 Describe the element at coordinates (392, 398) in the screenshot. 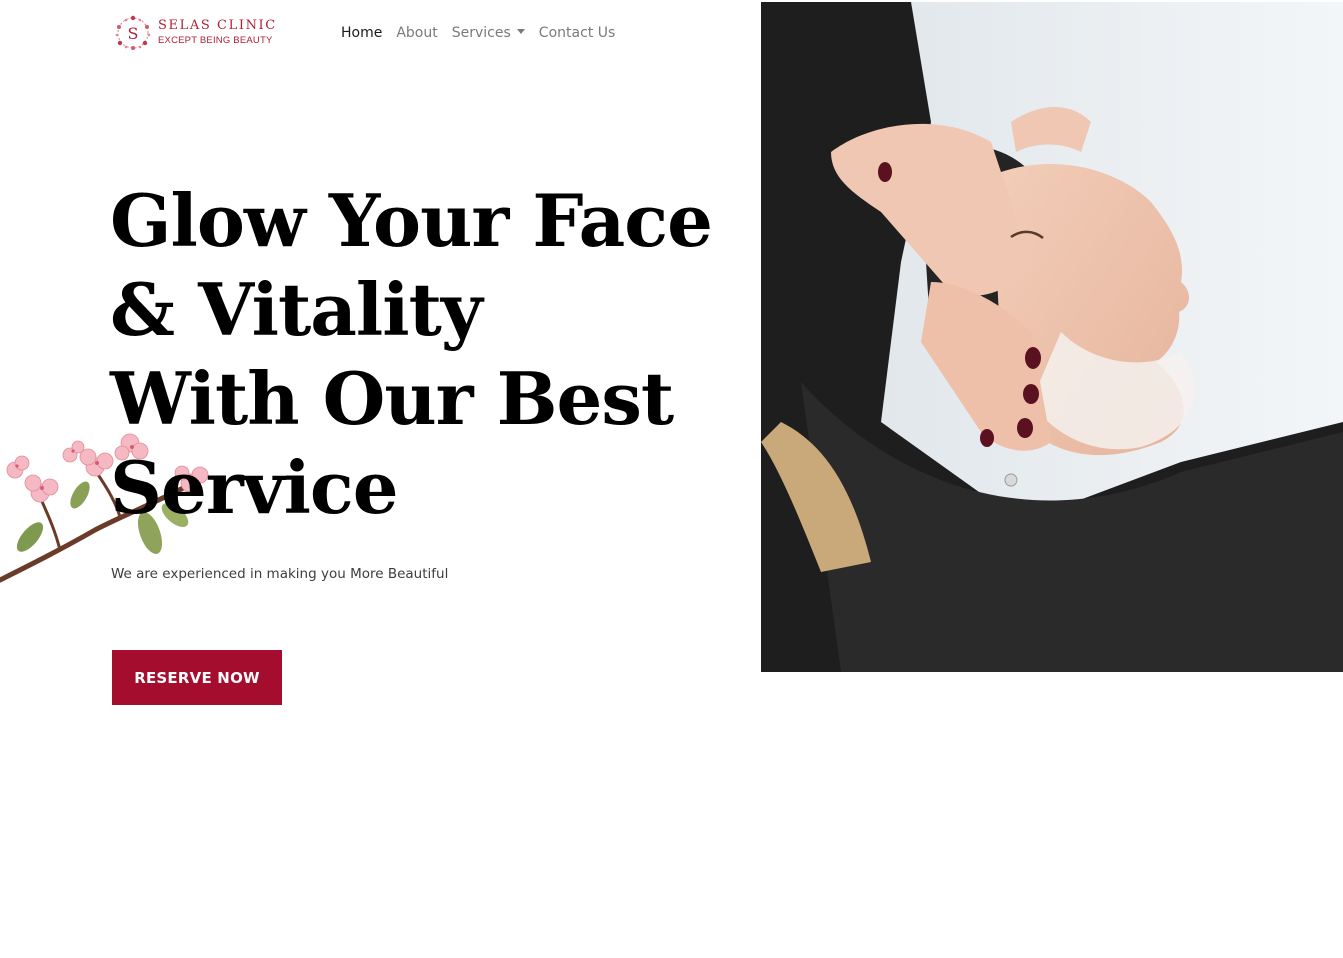

I see `hero-title-line: With Our Best` at that location.